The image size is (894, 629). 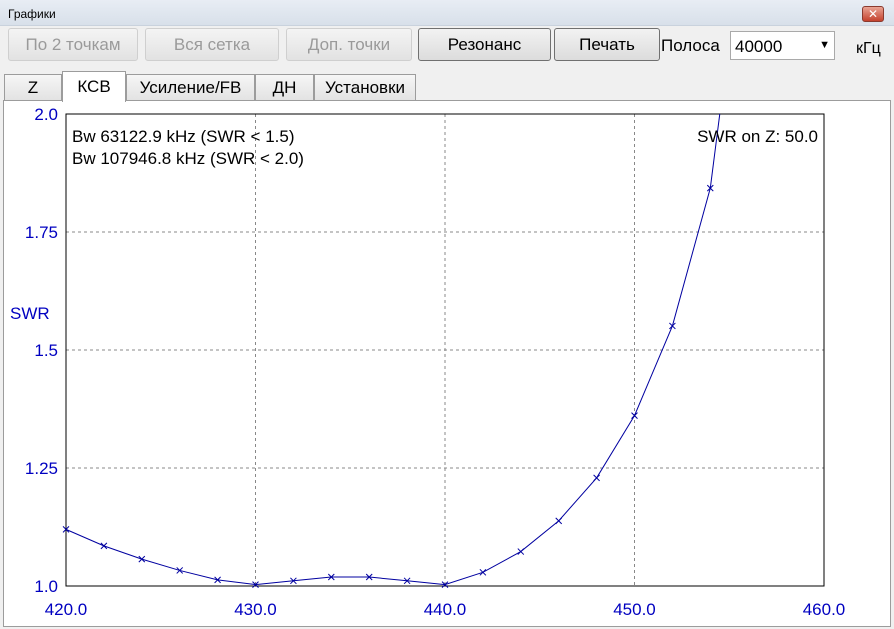 I want to click on x-tick-label: 440.0, so click(x=445, y=609).